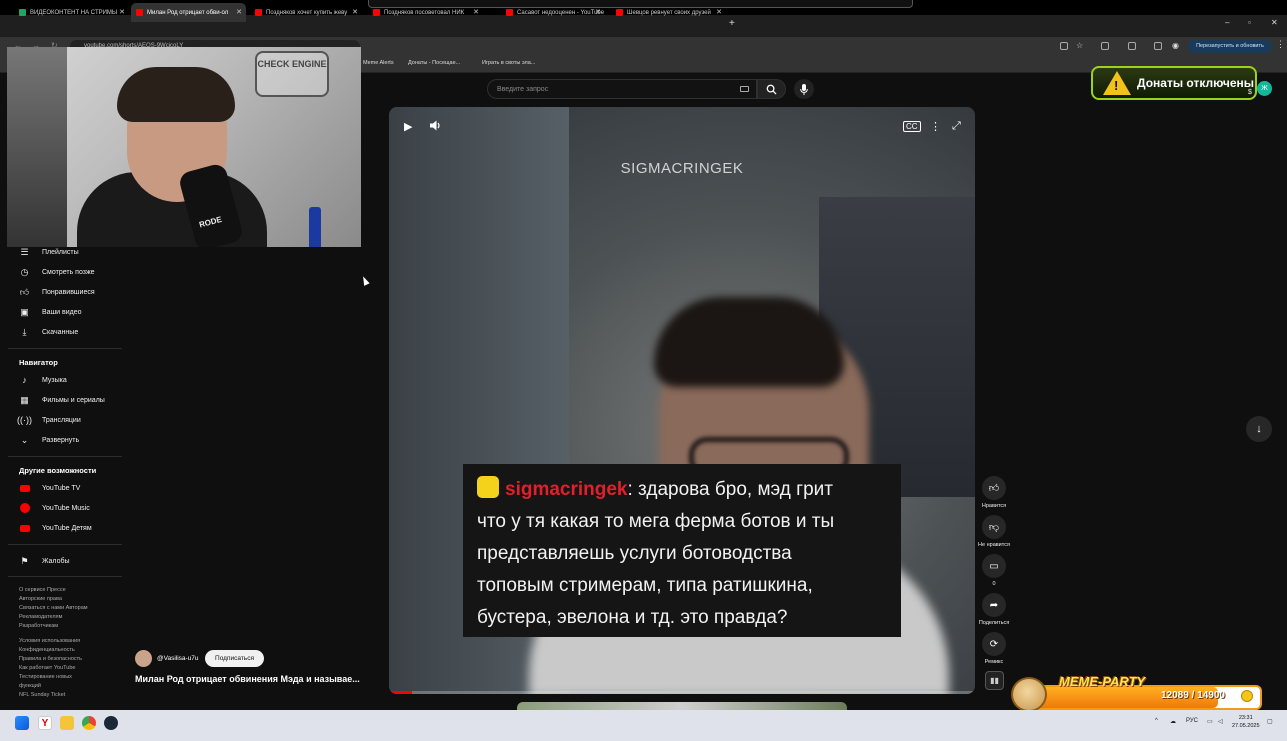  What do you see at coordinates (436, 127) in the screenshot?
I see `volume-icon` at bounding box center [436, 127].